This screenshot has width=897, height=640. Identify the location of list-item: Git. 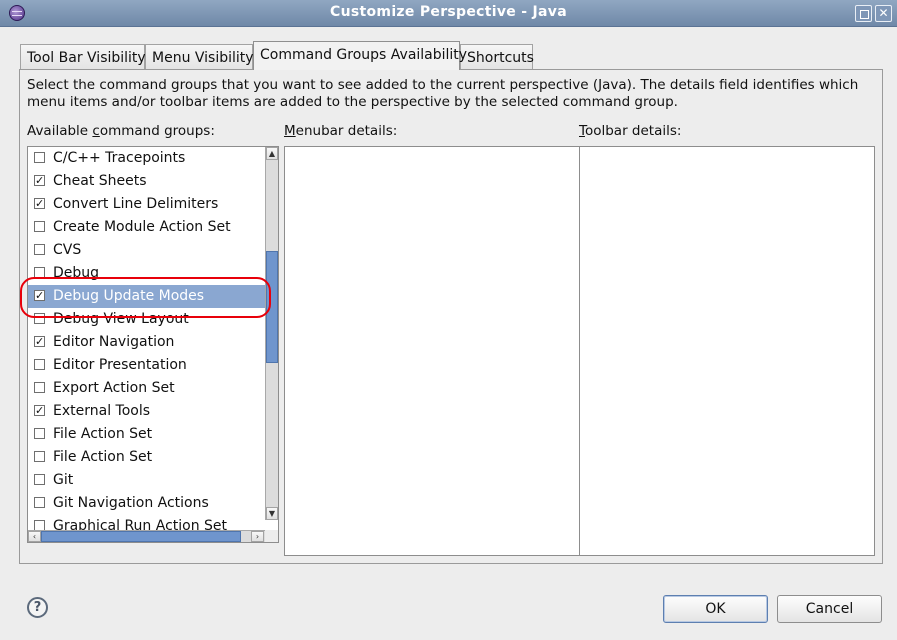
(146, 480).